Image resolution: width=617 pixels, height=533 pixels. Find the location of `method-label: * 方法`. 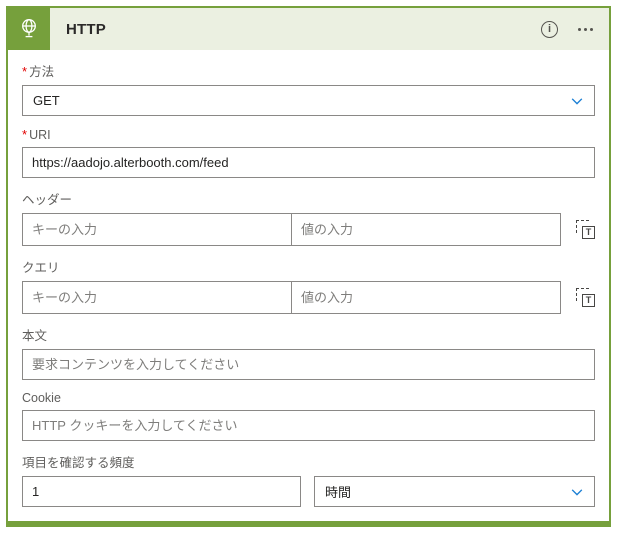

method-label: * 方法 is located at coordinates (38, 71).